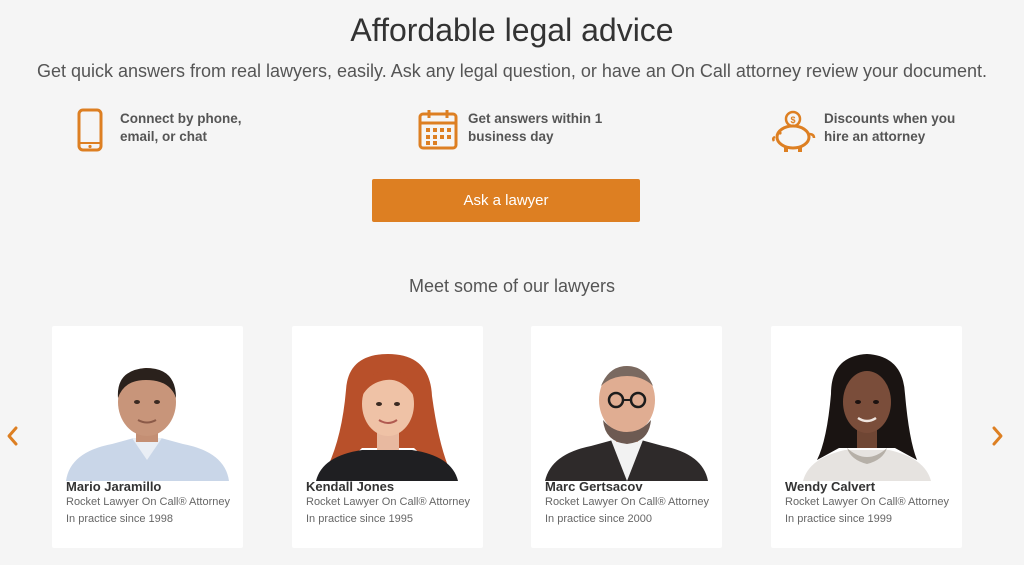 This screenshot has width=1024, height=565. Describe the element at coordinates (839, 519) in the screenshot. I see `lawyer-practice-since: In practice since 1999` at that location.